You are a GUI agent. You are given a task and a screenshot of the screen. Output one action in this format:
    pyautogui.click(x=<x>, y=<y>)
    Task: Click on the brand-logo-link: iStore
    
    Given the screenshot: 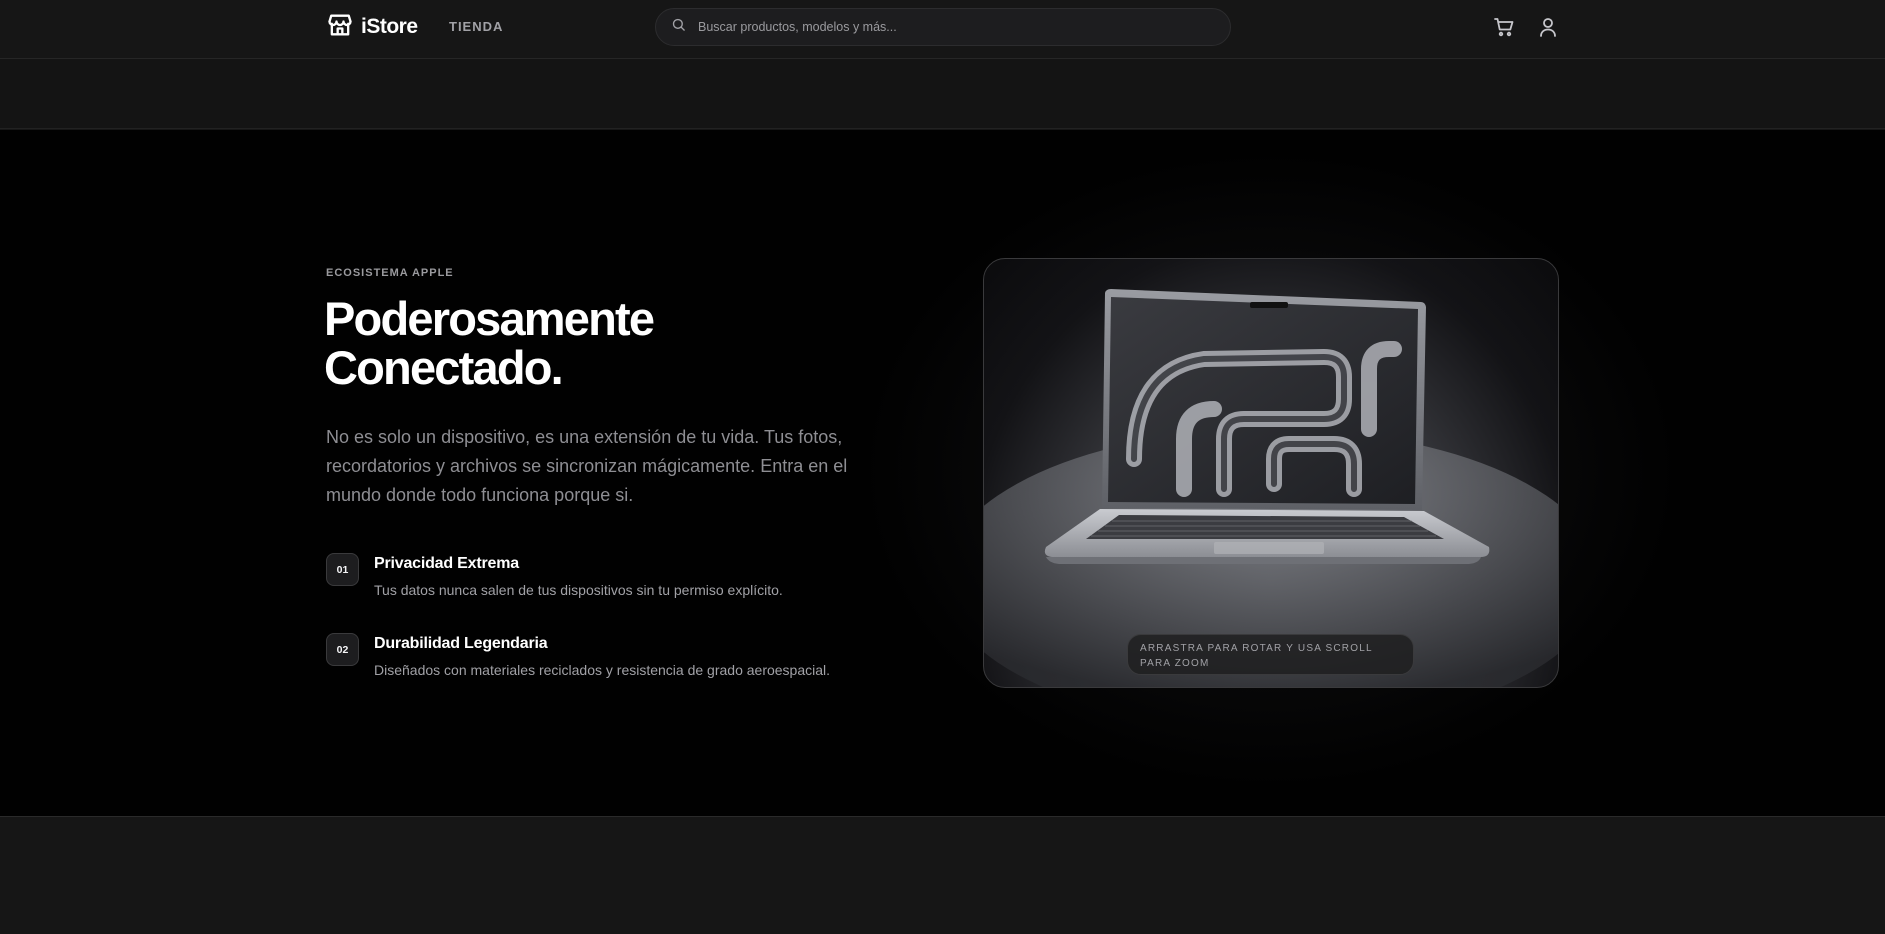 What is the action you would take?
    pyautogui.click(x=372, y=27)
    